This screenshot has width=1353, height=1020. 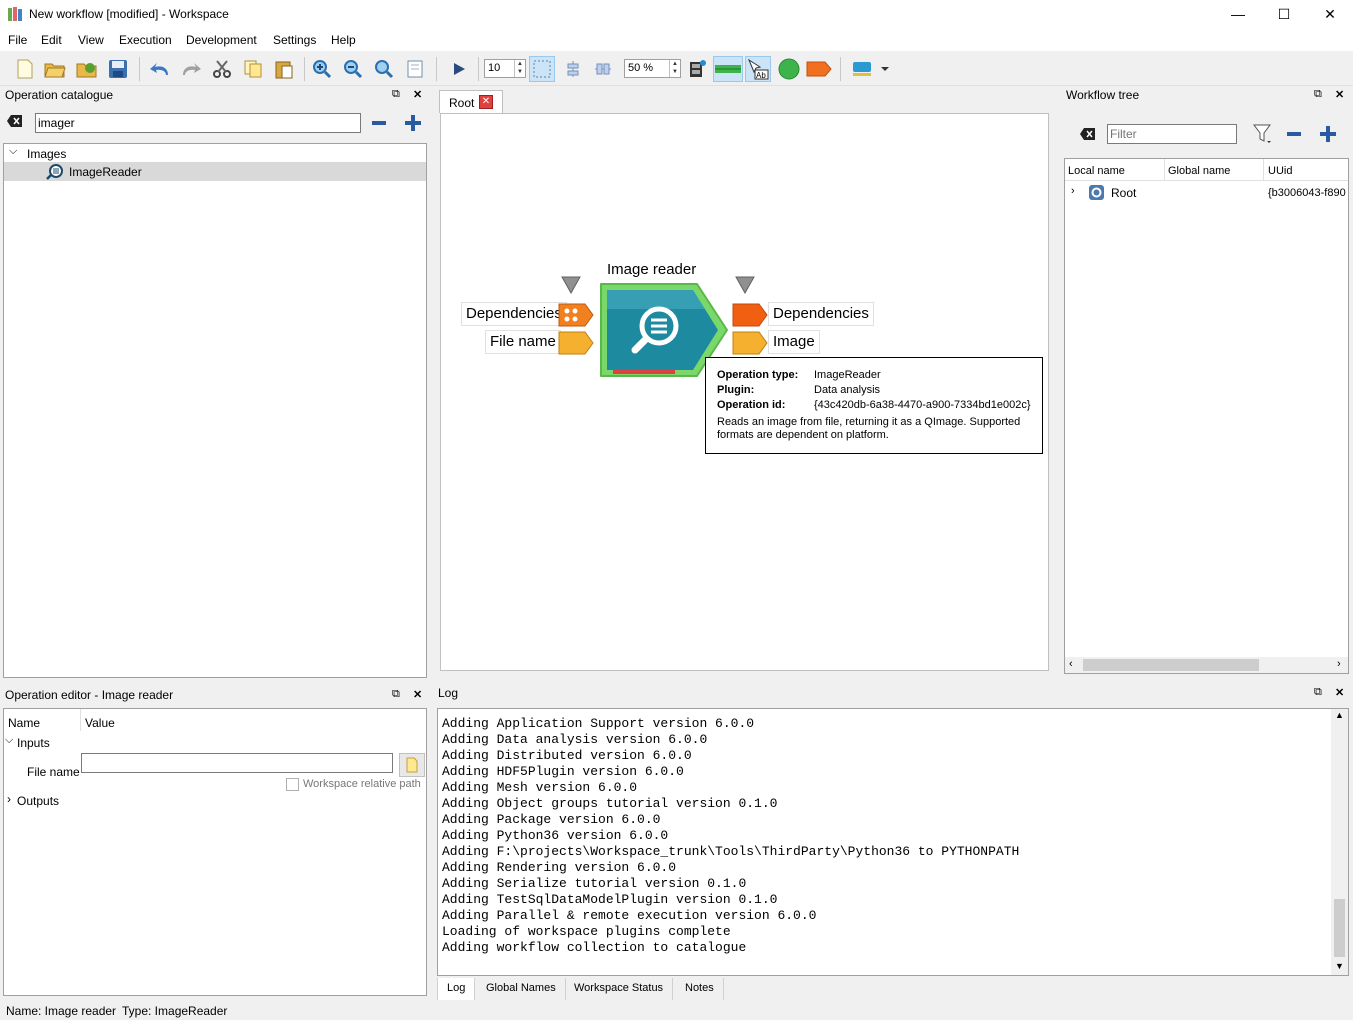 What do you see at coordinates (222, 69) in the screenshot?
I see `cut-icon` at bounding box center [222, 69].